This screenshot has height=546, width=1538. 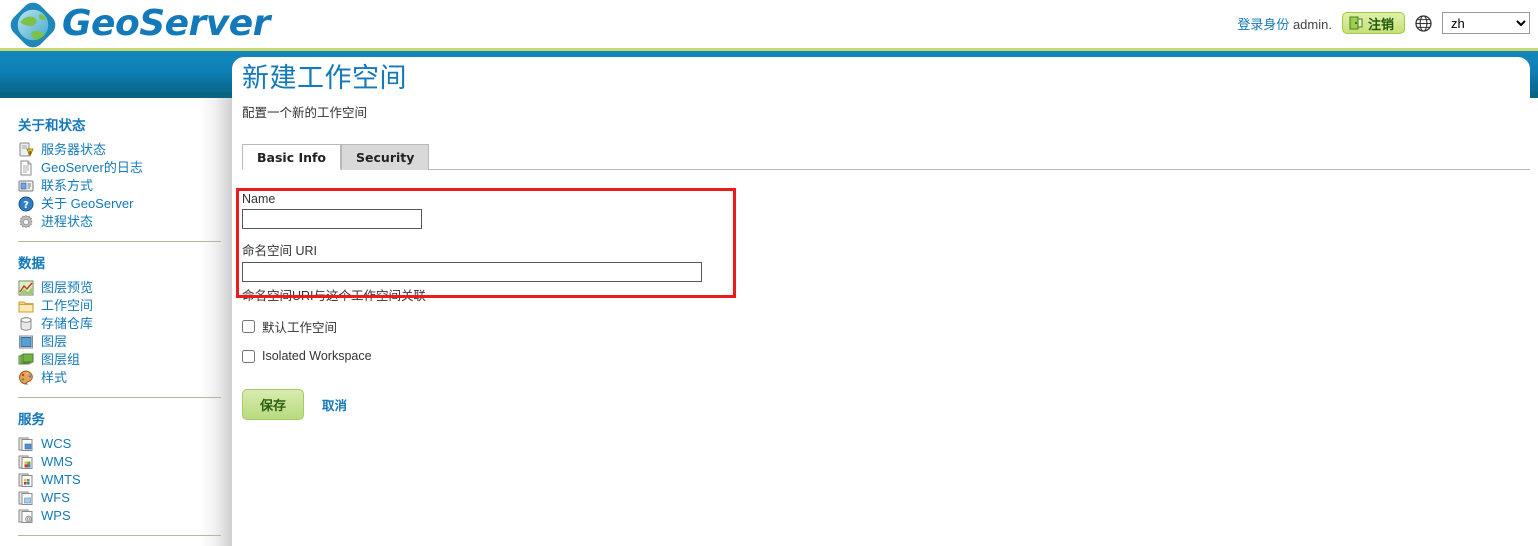 I want to click on sidebar-item-label: 服务器状态, so click(x=74, y=149).